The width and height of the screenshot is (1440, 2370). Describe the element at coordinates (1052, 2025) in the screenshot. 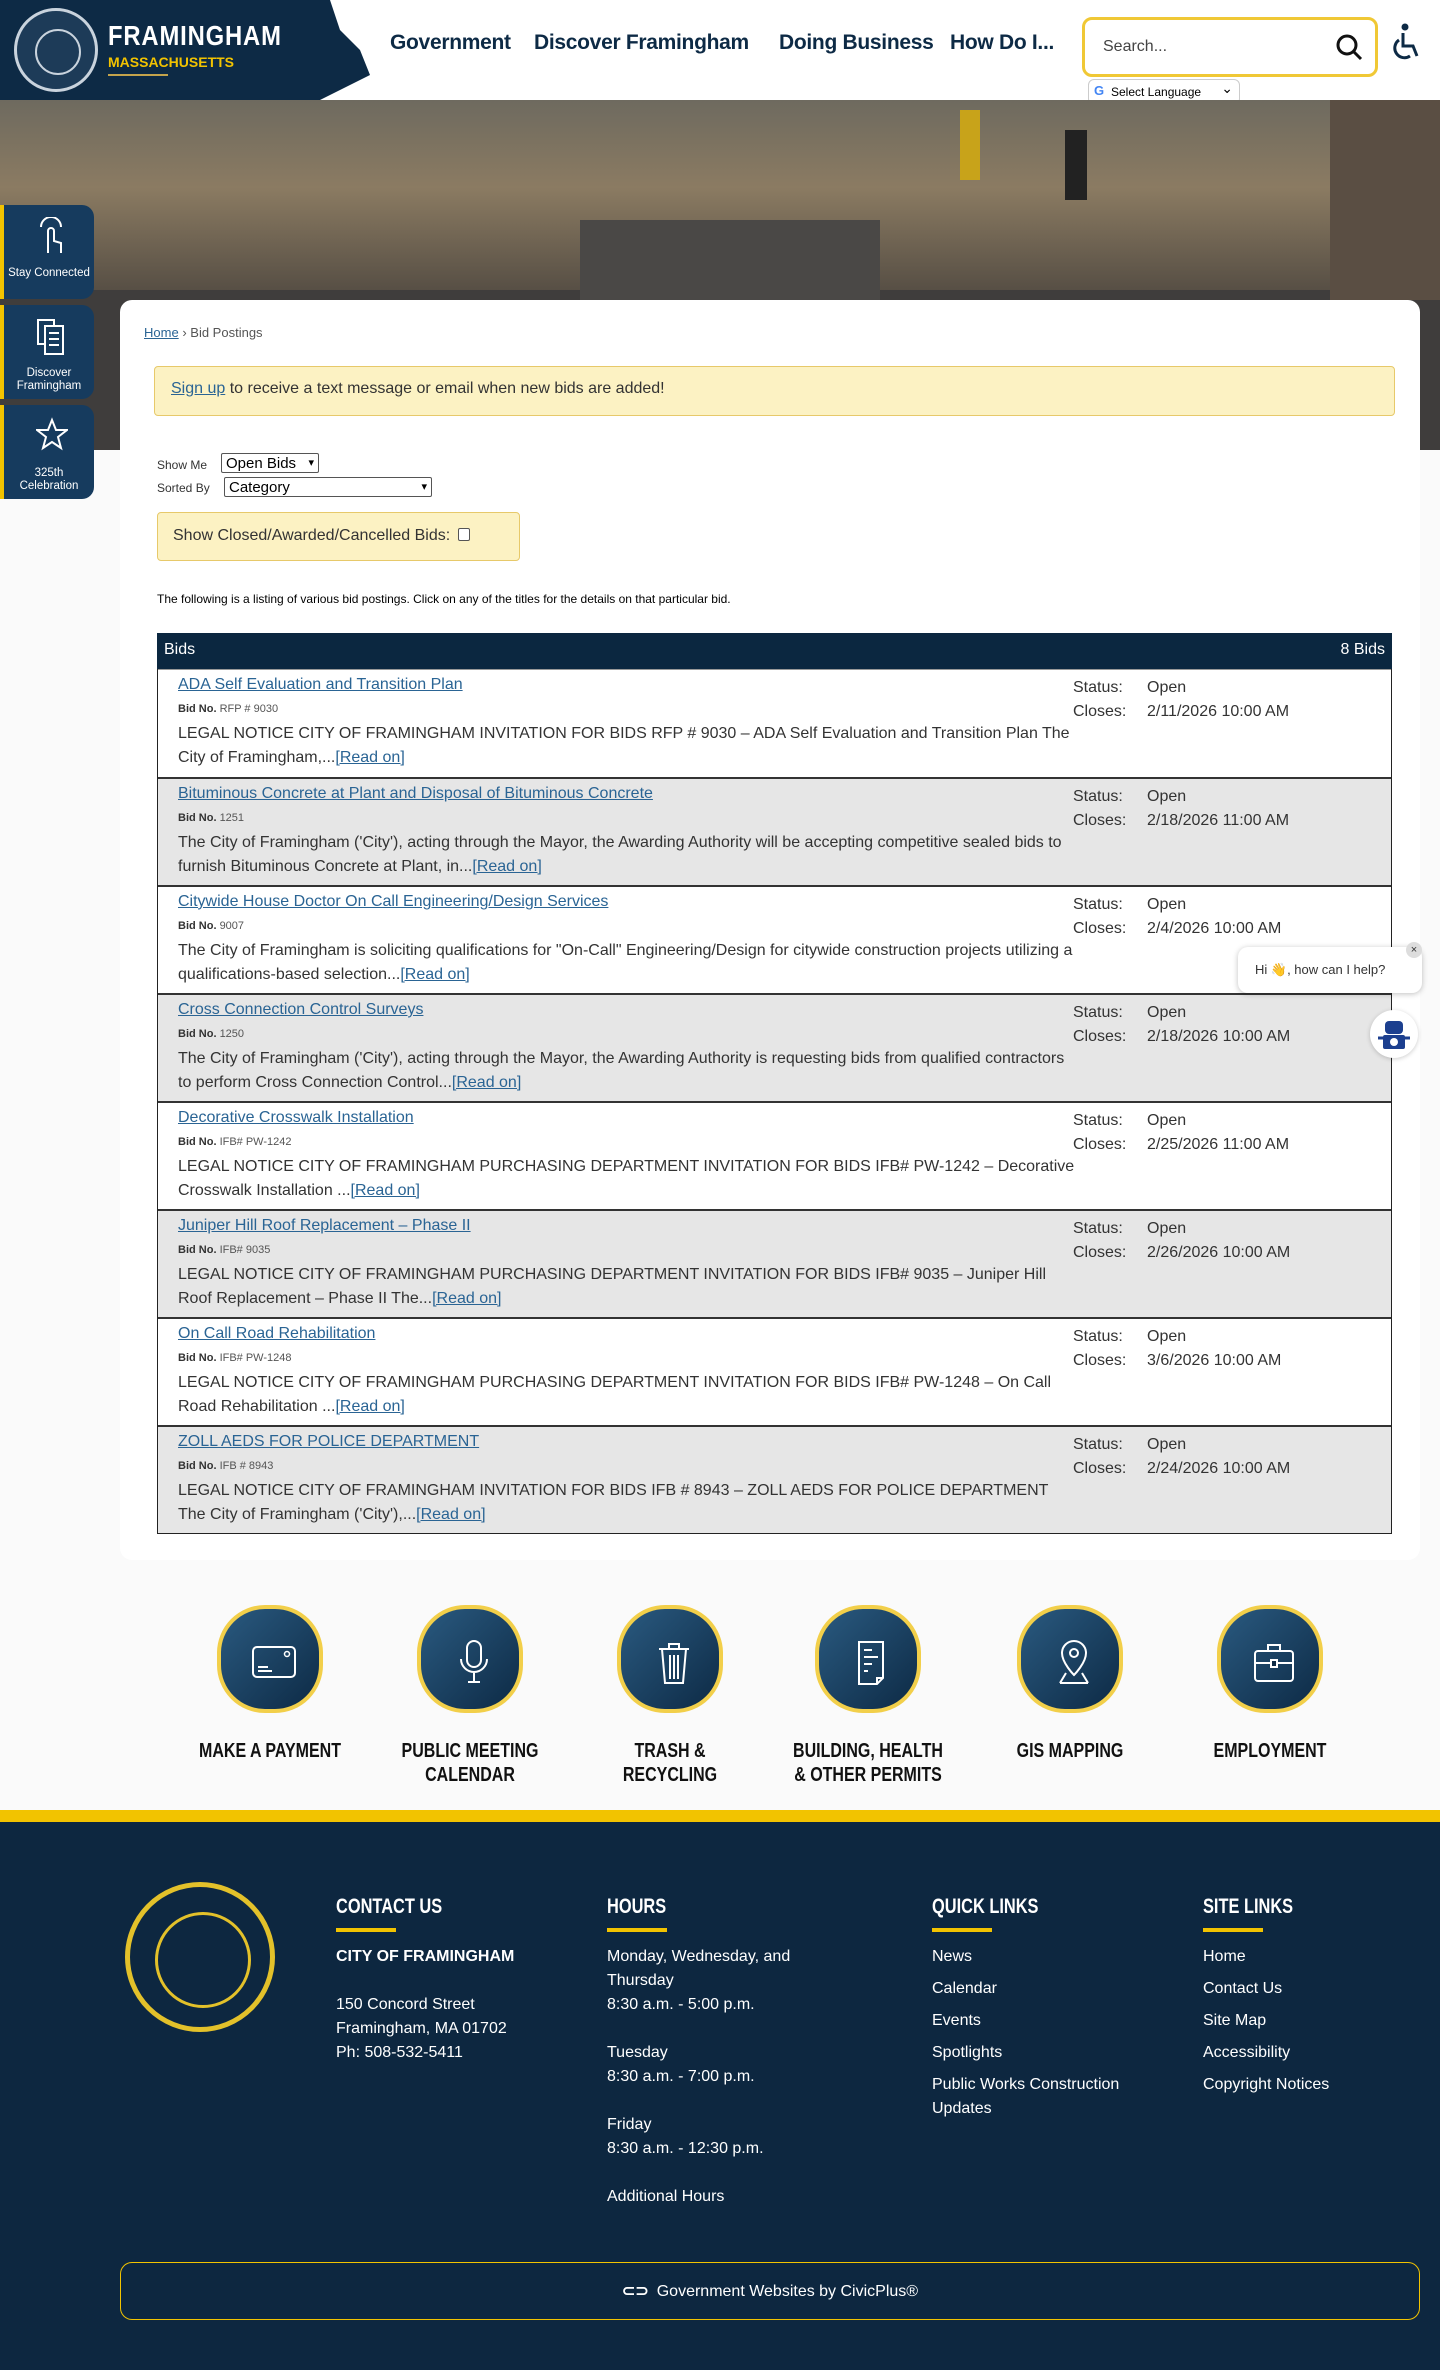

I see `footer-link-events: Events` at that location.